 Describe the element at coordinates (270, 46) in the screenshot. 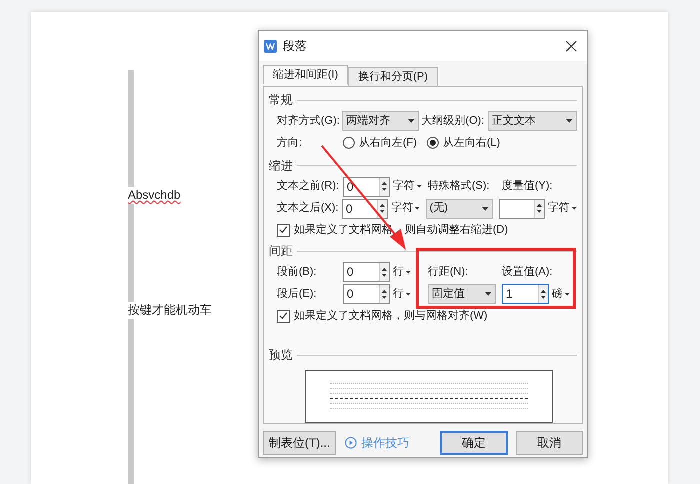

I see `app-logo-icon` at that location.